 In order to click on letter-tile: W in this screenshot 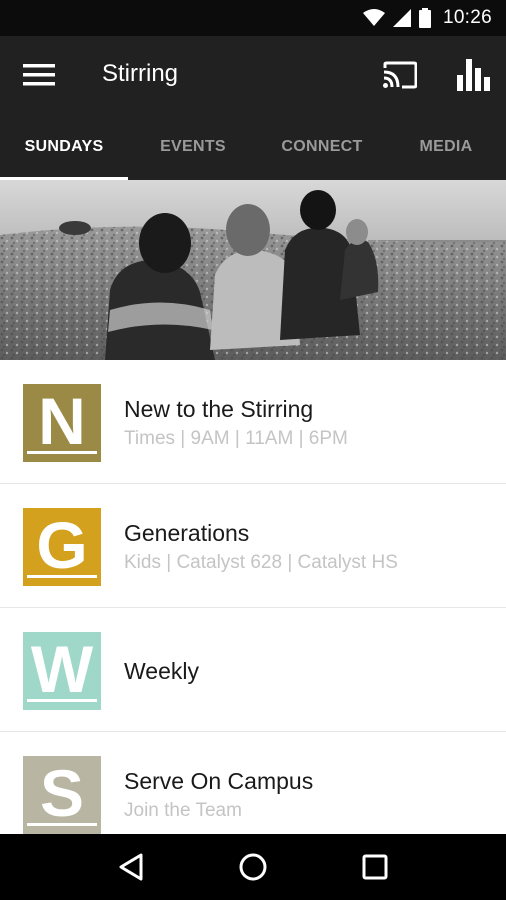, I will do `click(62, 671)`.